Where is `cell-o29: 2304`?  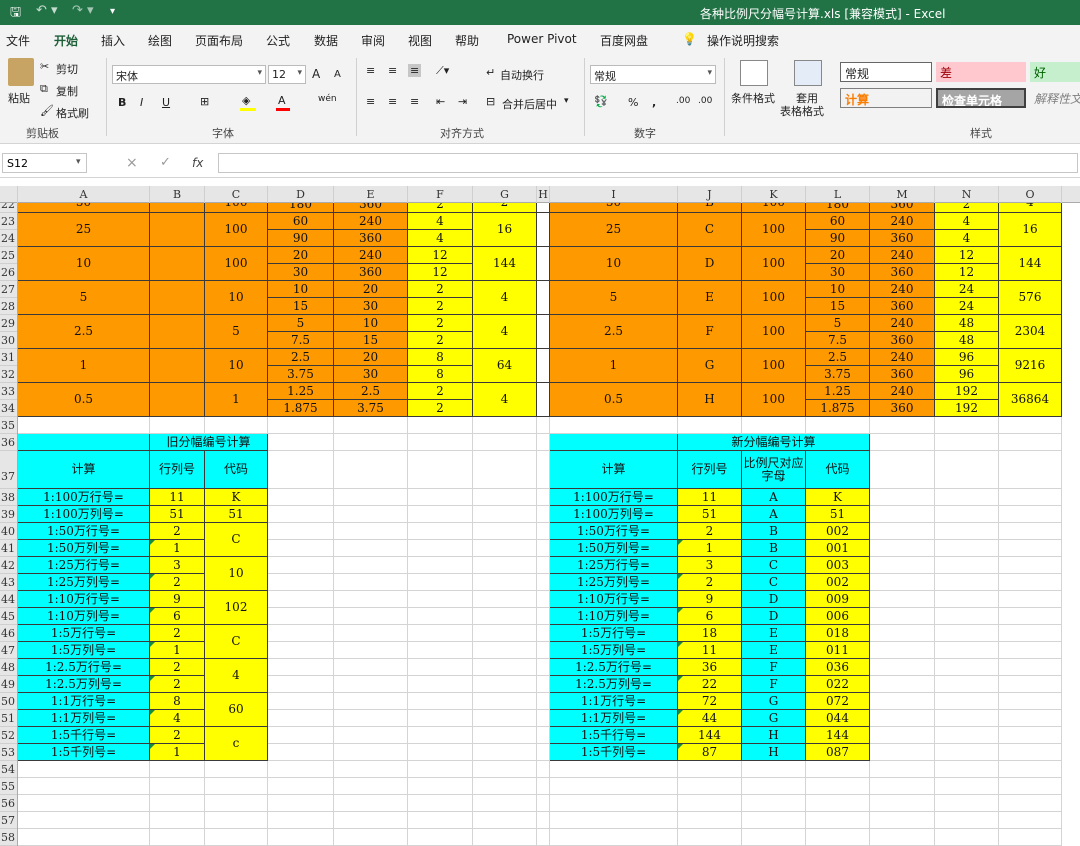
cell-o29: 2304 is located at coordinates (1030, 332).